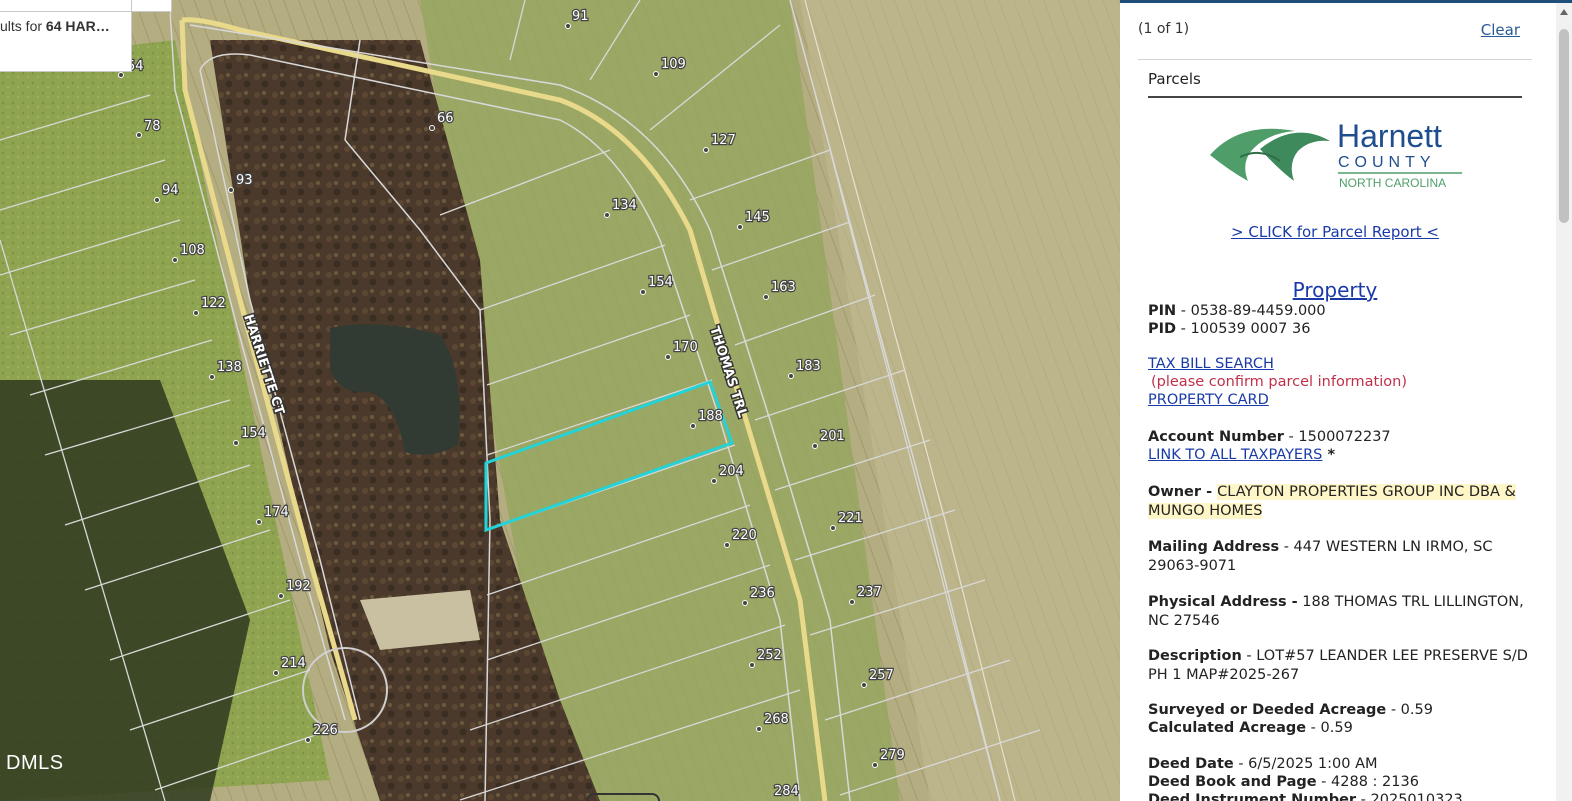 The height and width of the screenshot is (801, 1572). Describe the element at coordinates (445, 118) in the screenshot. I see `lot-label: 66` at that location.